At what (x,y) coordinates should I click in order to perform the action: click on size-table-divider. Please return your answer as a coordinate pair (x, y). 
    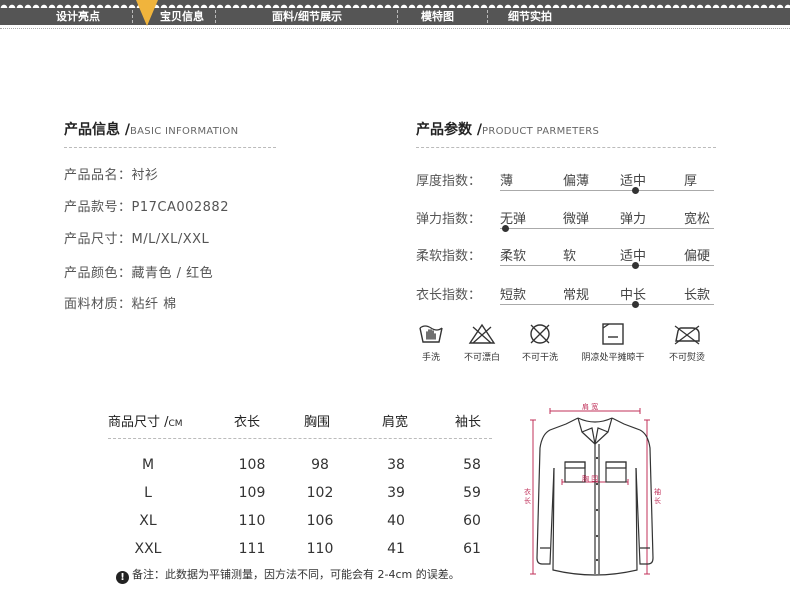
    Looking at the image, I should click on (300, 438).